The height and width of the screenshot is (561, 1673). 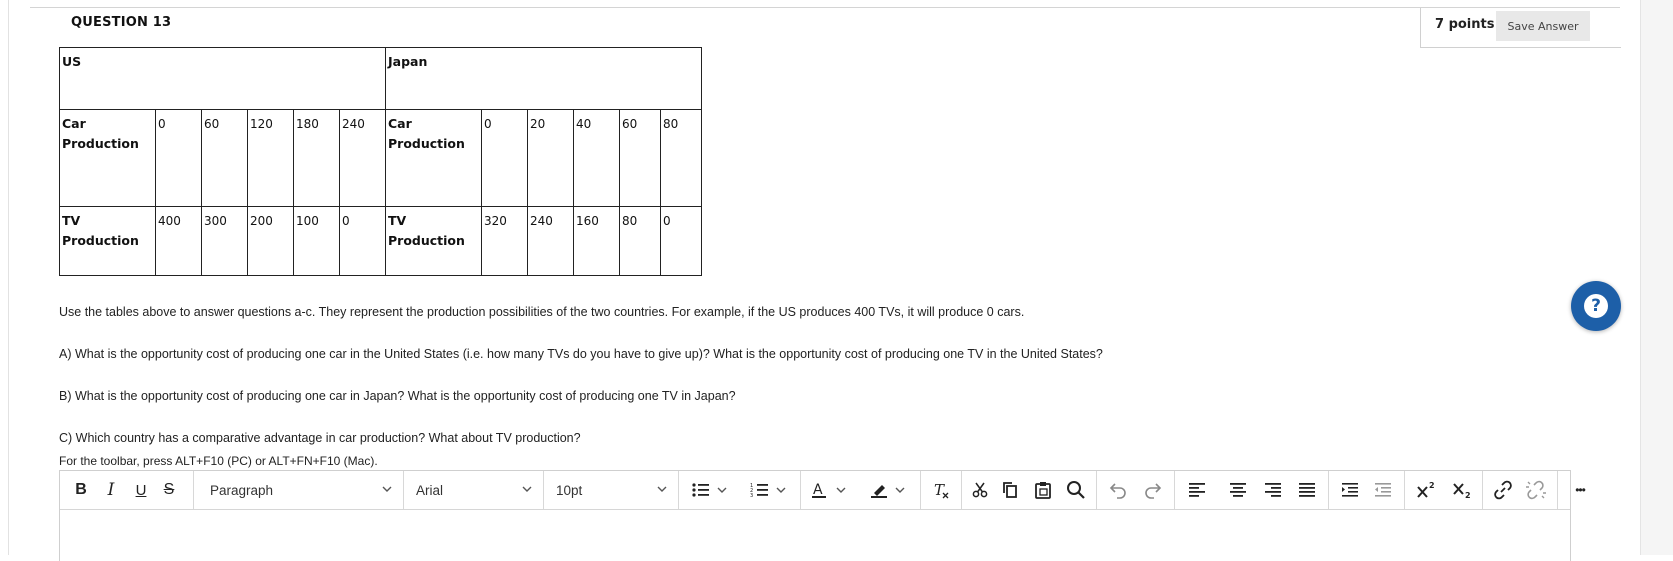 I want to click on cut-button, so click(x=980, y=490).